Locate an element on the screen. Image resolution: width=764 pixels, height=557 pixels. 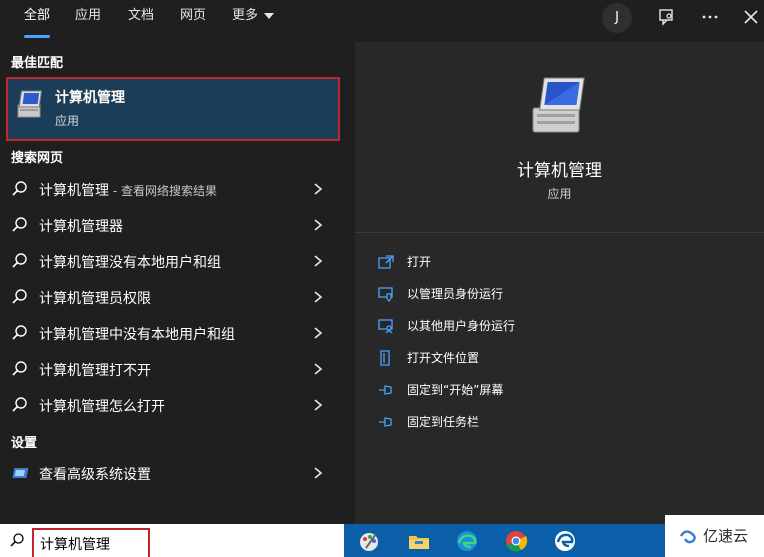
settings-result-item: 查看高级系统设置 is located at coordinates (172, 473).